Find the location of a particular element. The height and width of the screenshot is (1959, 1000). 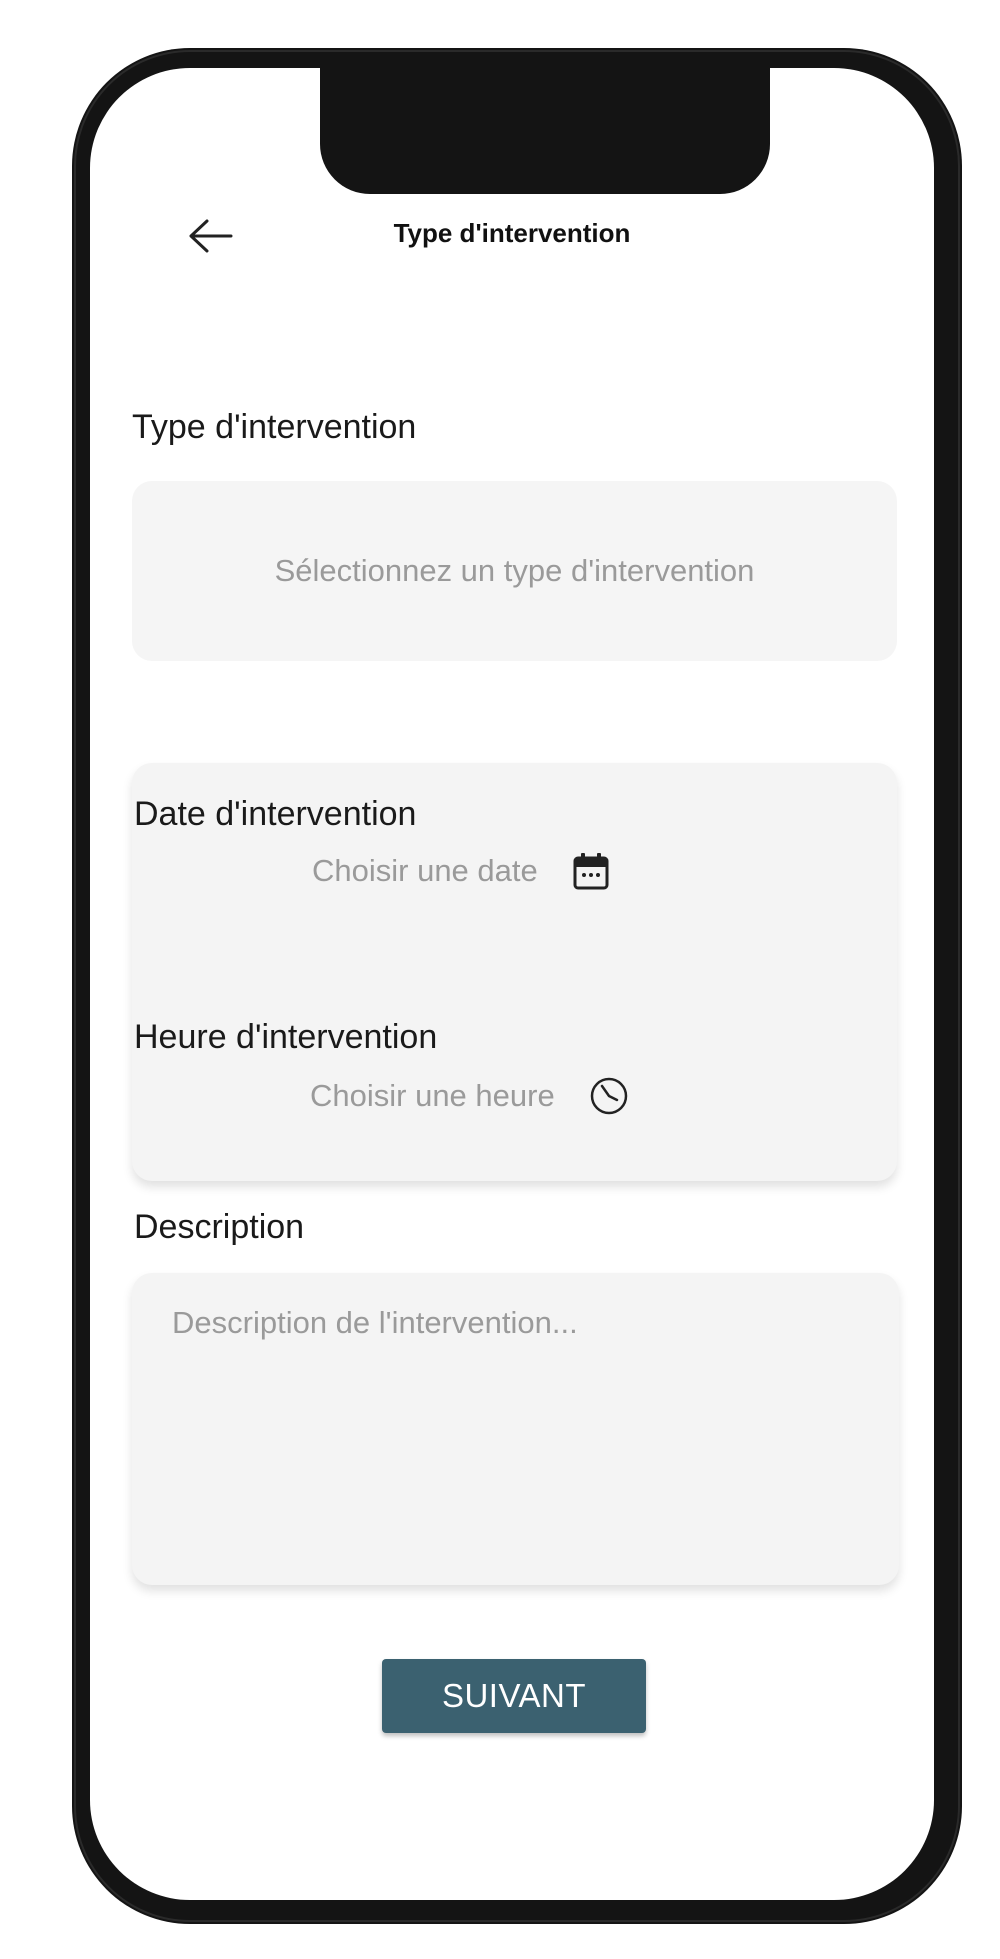

next-button: SUIVANT is located at coordinates (514, 1696).